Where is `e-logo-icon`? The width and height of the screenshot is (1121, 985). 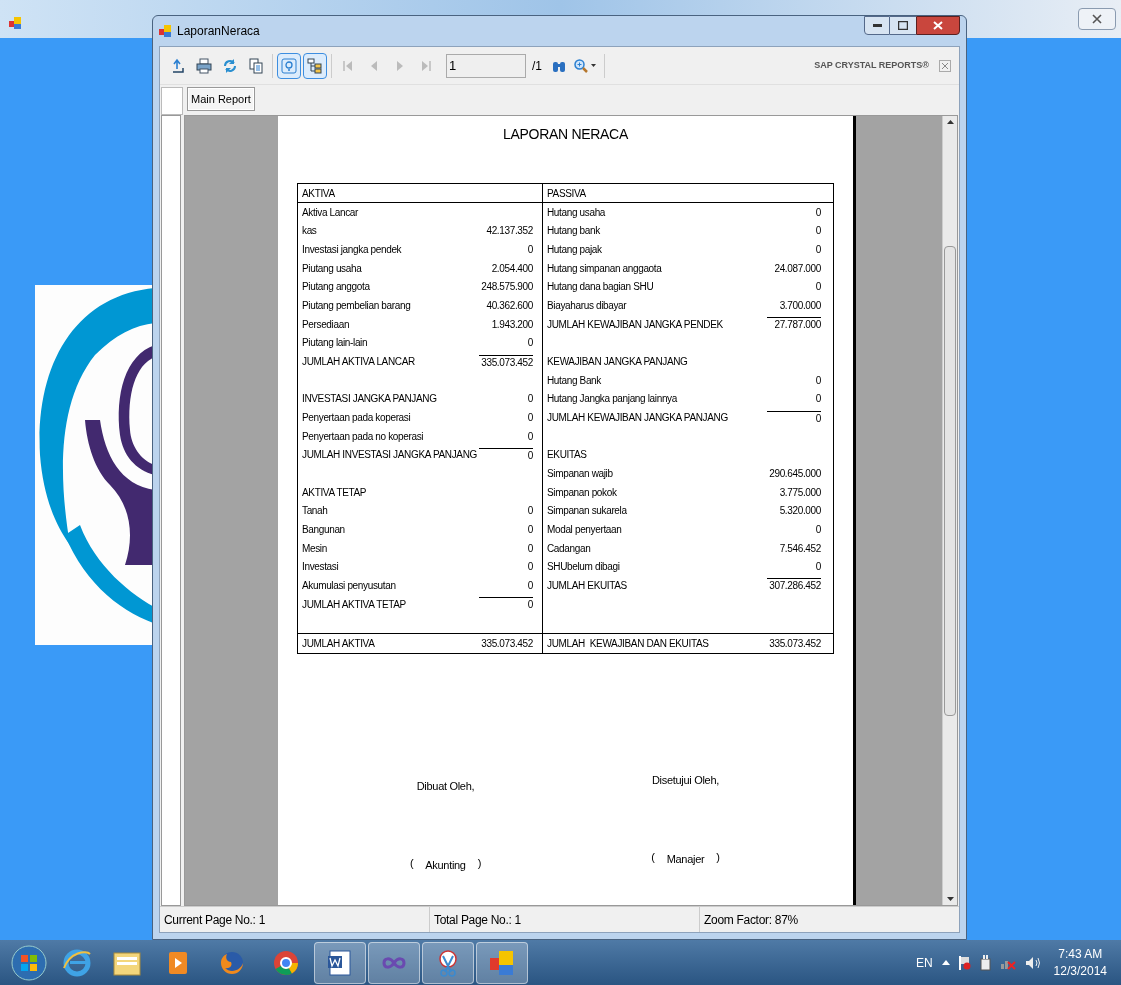
e-logo-icon is located at coordinates (77, 962).